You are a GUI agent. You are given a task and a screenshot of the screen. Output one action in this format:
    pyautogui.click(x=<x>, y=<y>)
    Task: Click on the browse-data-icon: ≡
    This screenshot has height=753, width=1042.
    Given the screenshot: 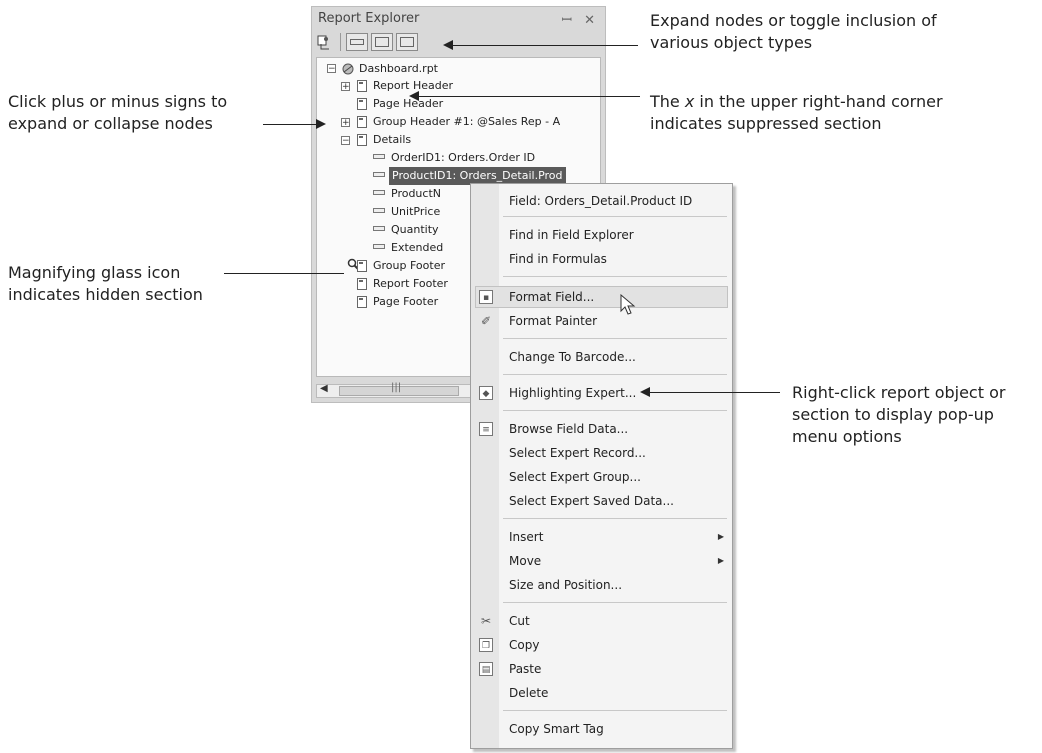 What is the action you would take?
    pyautogui.click(x=486, y=429)
    